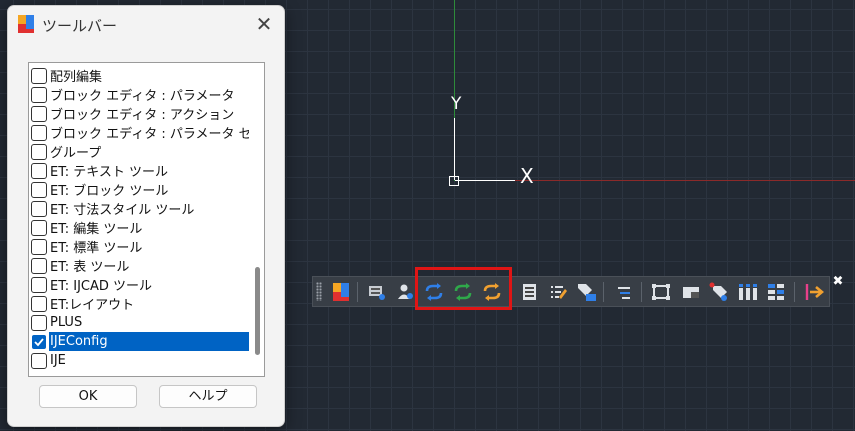  Describe the element at coordinates (92, 305) in the screenshot. I see `list-item-label: ET:レイアウト` at that location.